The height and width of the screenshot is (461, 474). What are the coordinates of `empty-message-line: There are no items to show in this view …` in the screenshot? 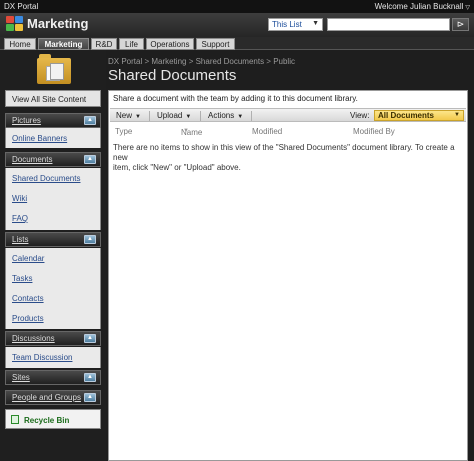 It's located at (284, 152).